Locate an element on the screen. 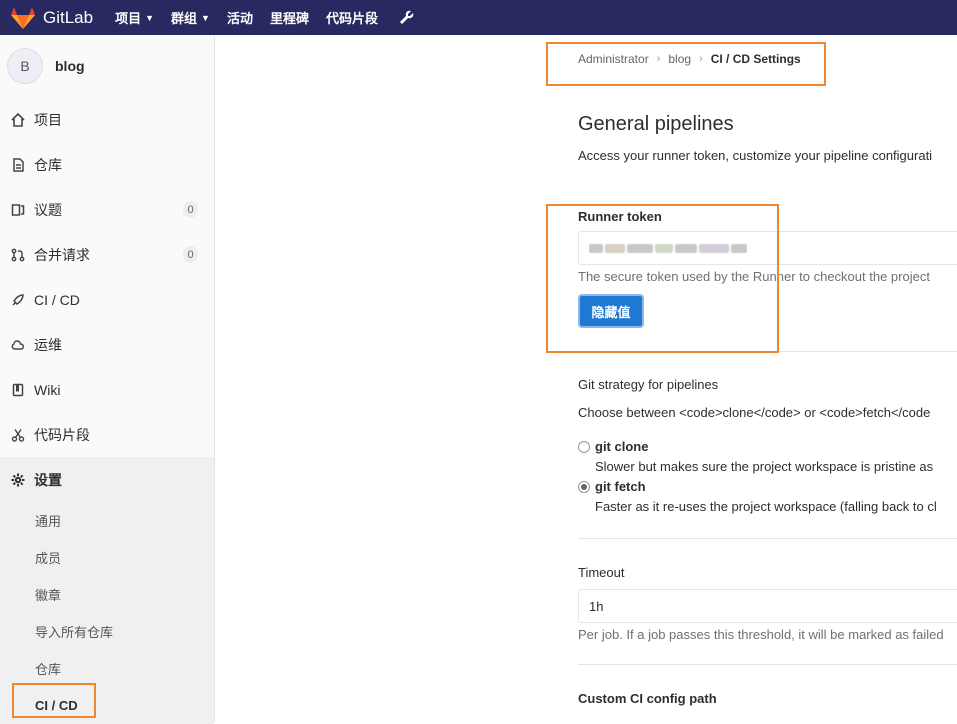  nav-activity: 活动 is located at coordinates (240, 17).